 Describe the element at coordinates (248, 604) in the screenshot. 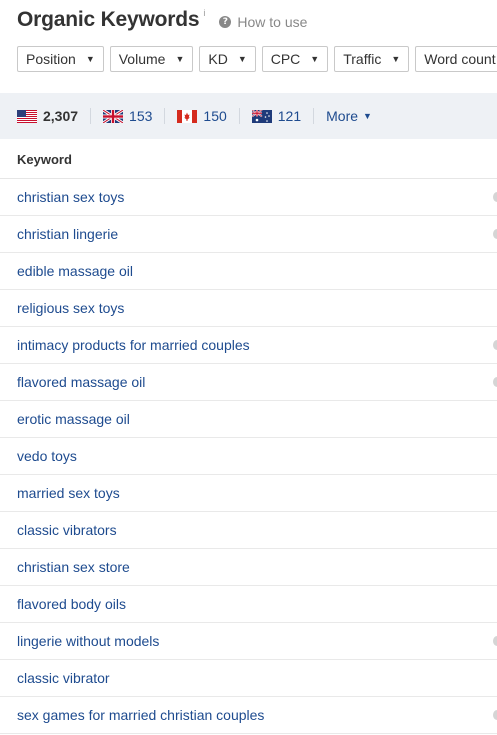

I see `table-row: flavored body oils` at that location.